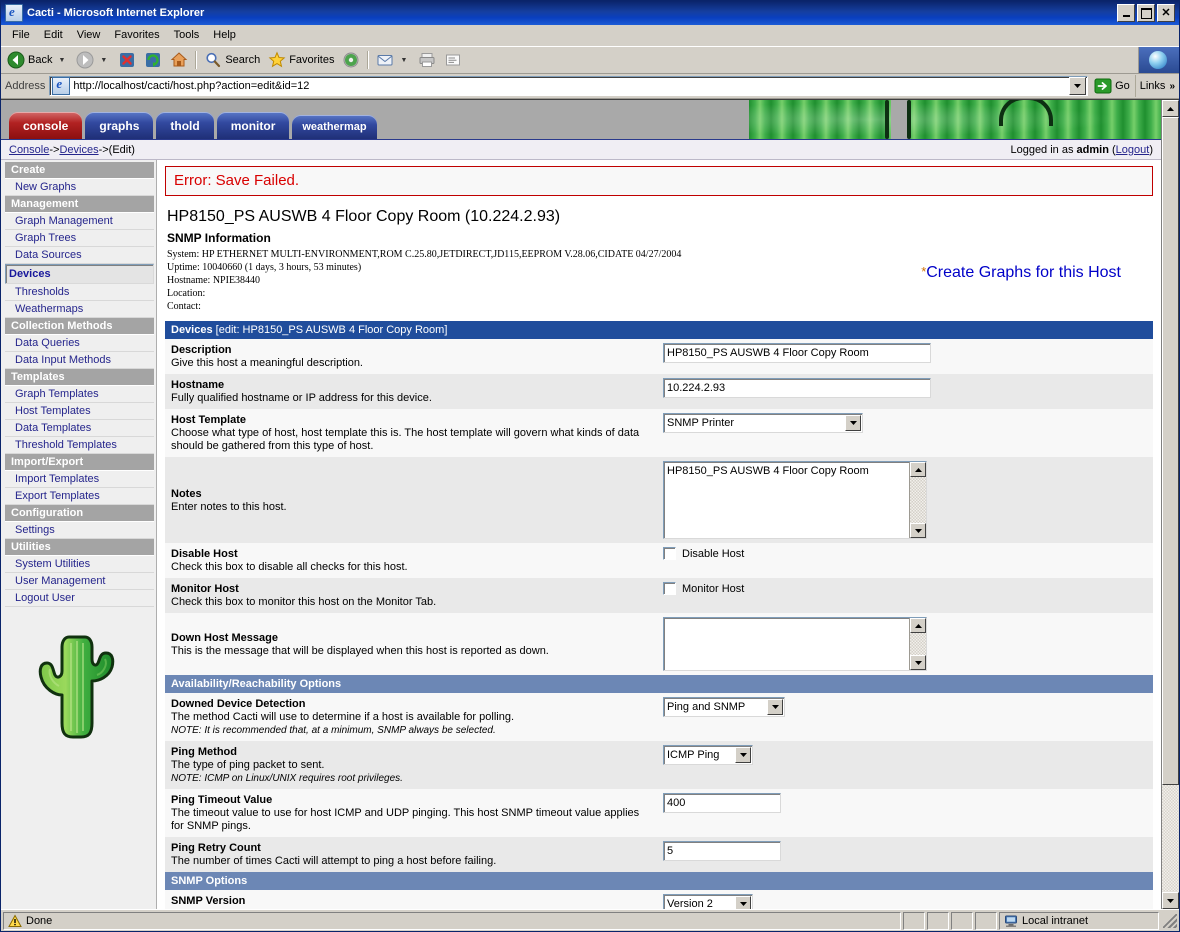 This screenshot has width=1180, height=932. Describe the element at coordinates (79, 530) in the screenshot. I see `sidebar-item-settings: Settings` at that location.